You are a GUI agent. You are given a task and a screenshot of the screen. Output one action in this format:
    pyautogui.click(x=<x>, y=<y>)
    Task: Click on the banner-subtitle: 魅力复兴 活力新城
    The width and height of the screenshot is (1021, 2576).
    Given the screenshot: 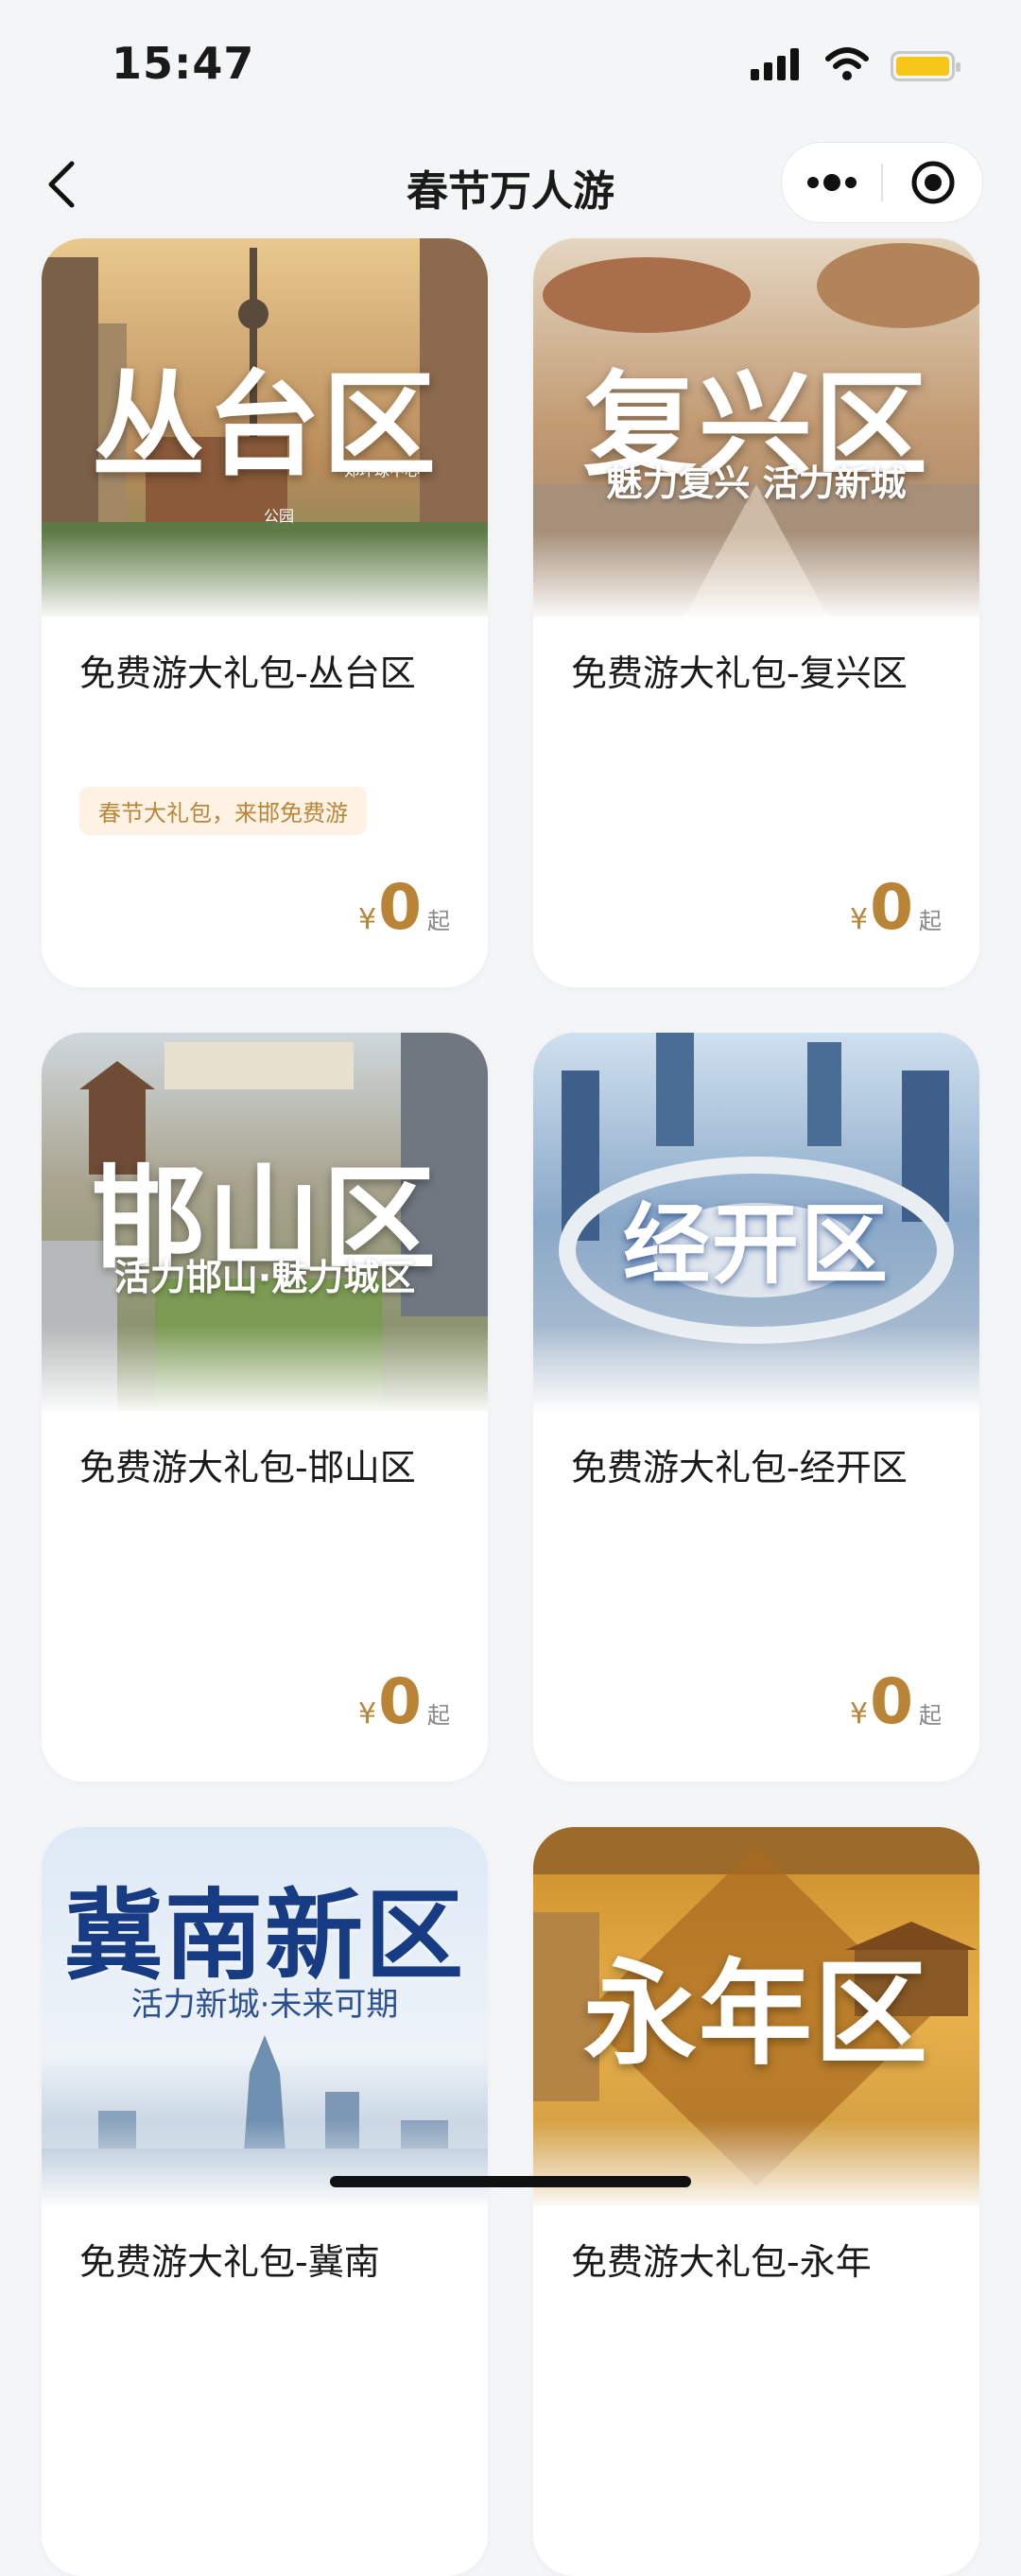 What is the action you would take?
    pyautogui.click(x=756, y=483)
    